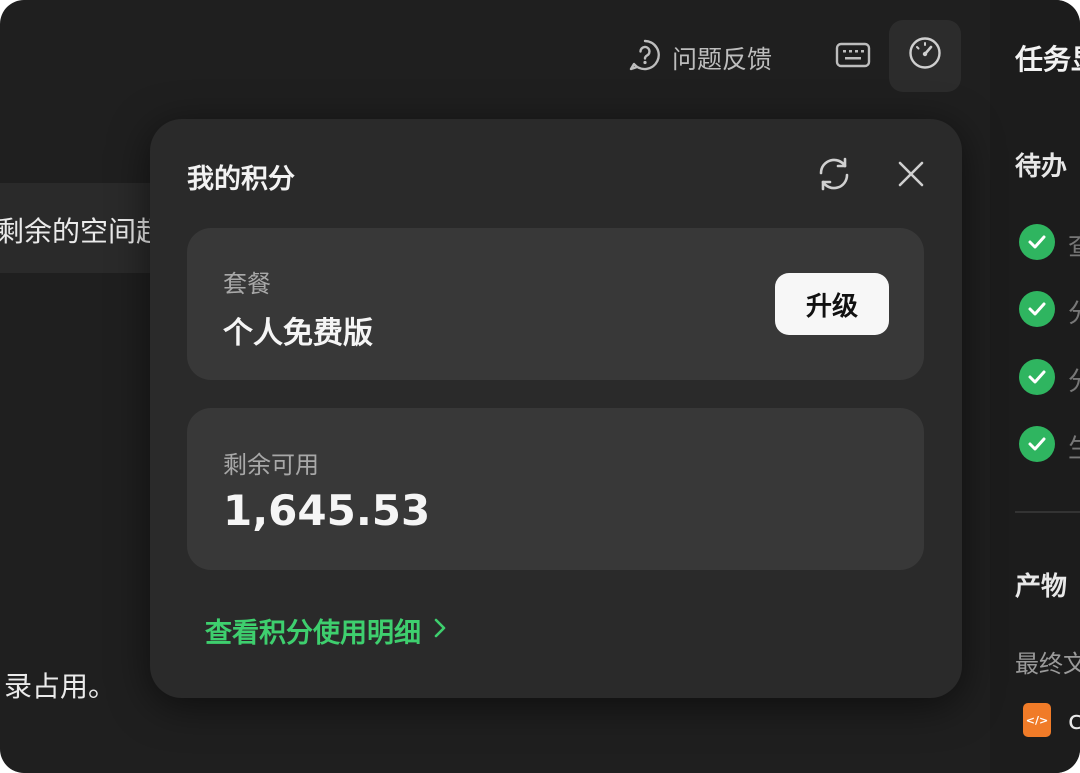 The width and height of the screenshot is (1080, 773). Describe the element at coordinates (1037, 720) in the screenshot. I see `code-file-icon: </>` at that location.